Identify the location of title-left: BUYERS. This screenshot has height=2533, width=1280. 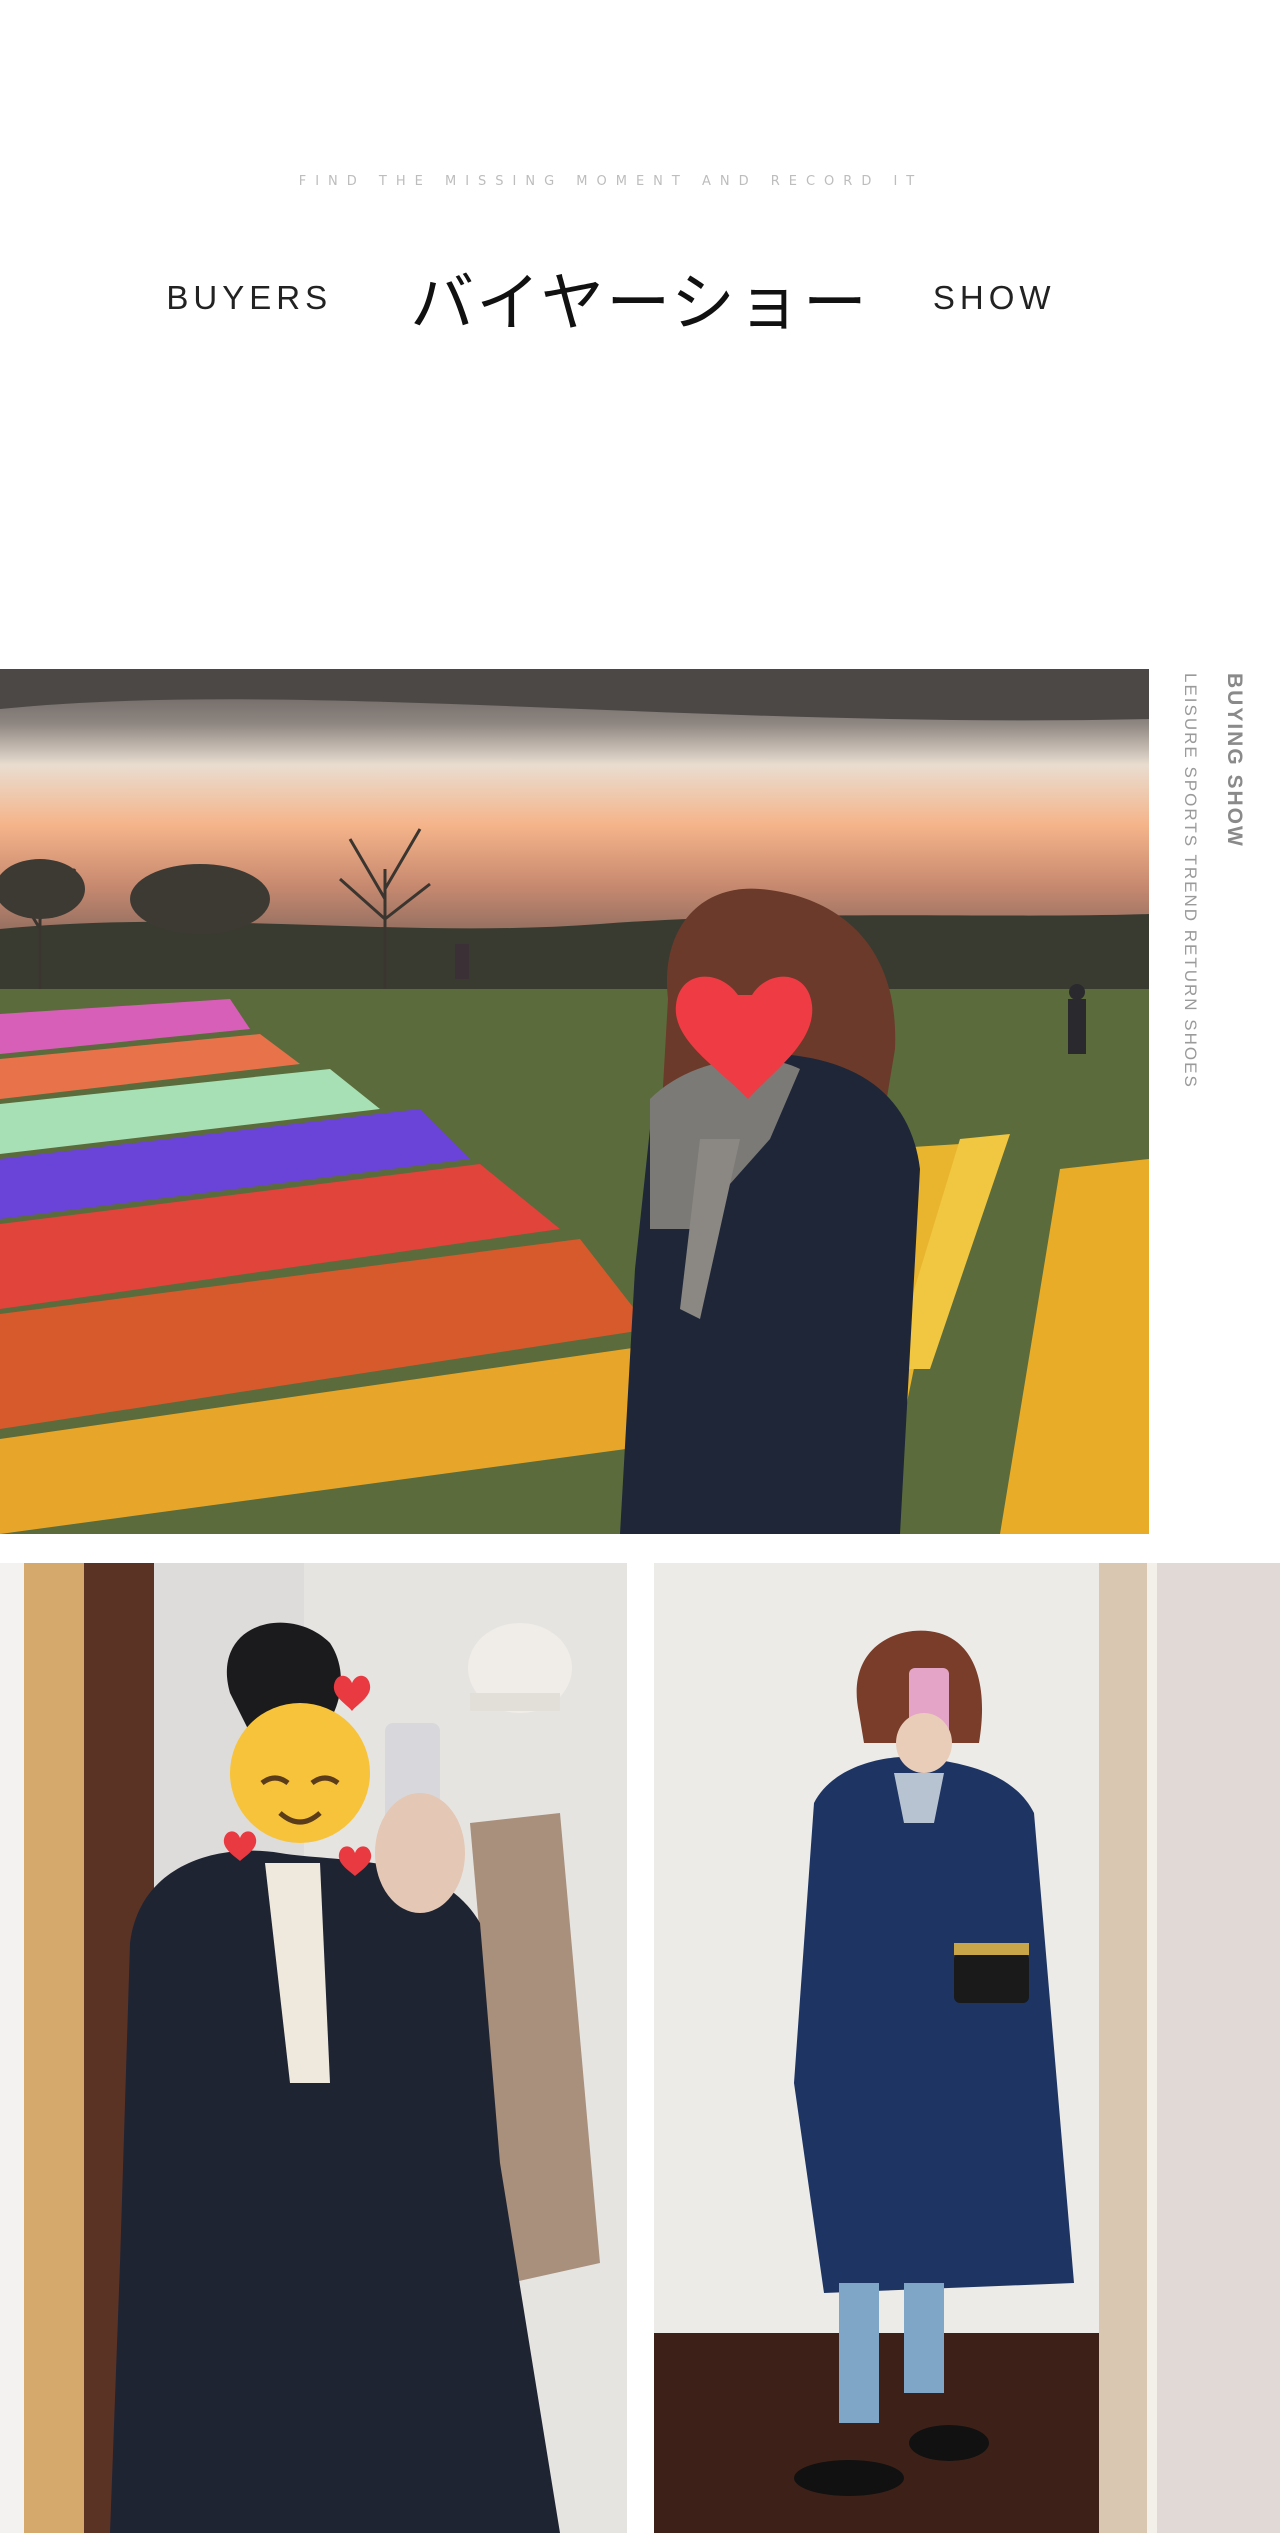
(249, 297).